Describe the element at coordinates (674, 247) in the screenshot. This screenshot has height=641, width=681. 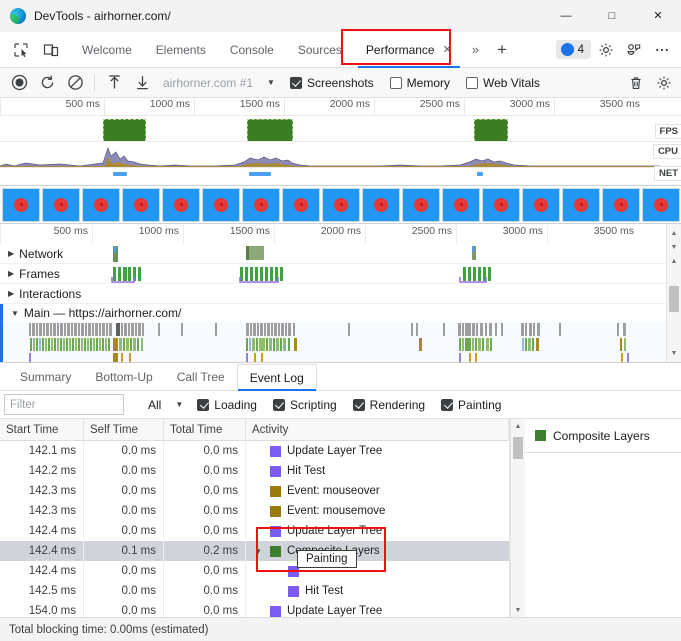
I see `flamechart-scroll-down-small: ▼` at that location.